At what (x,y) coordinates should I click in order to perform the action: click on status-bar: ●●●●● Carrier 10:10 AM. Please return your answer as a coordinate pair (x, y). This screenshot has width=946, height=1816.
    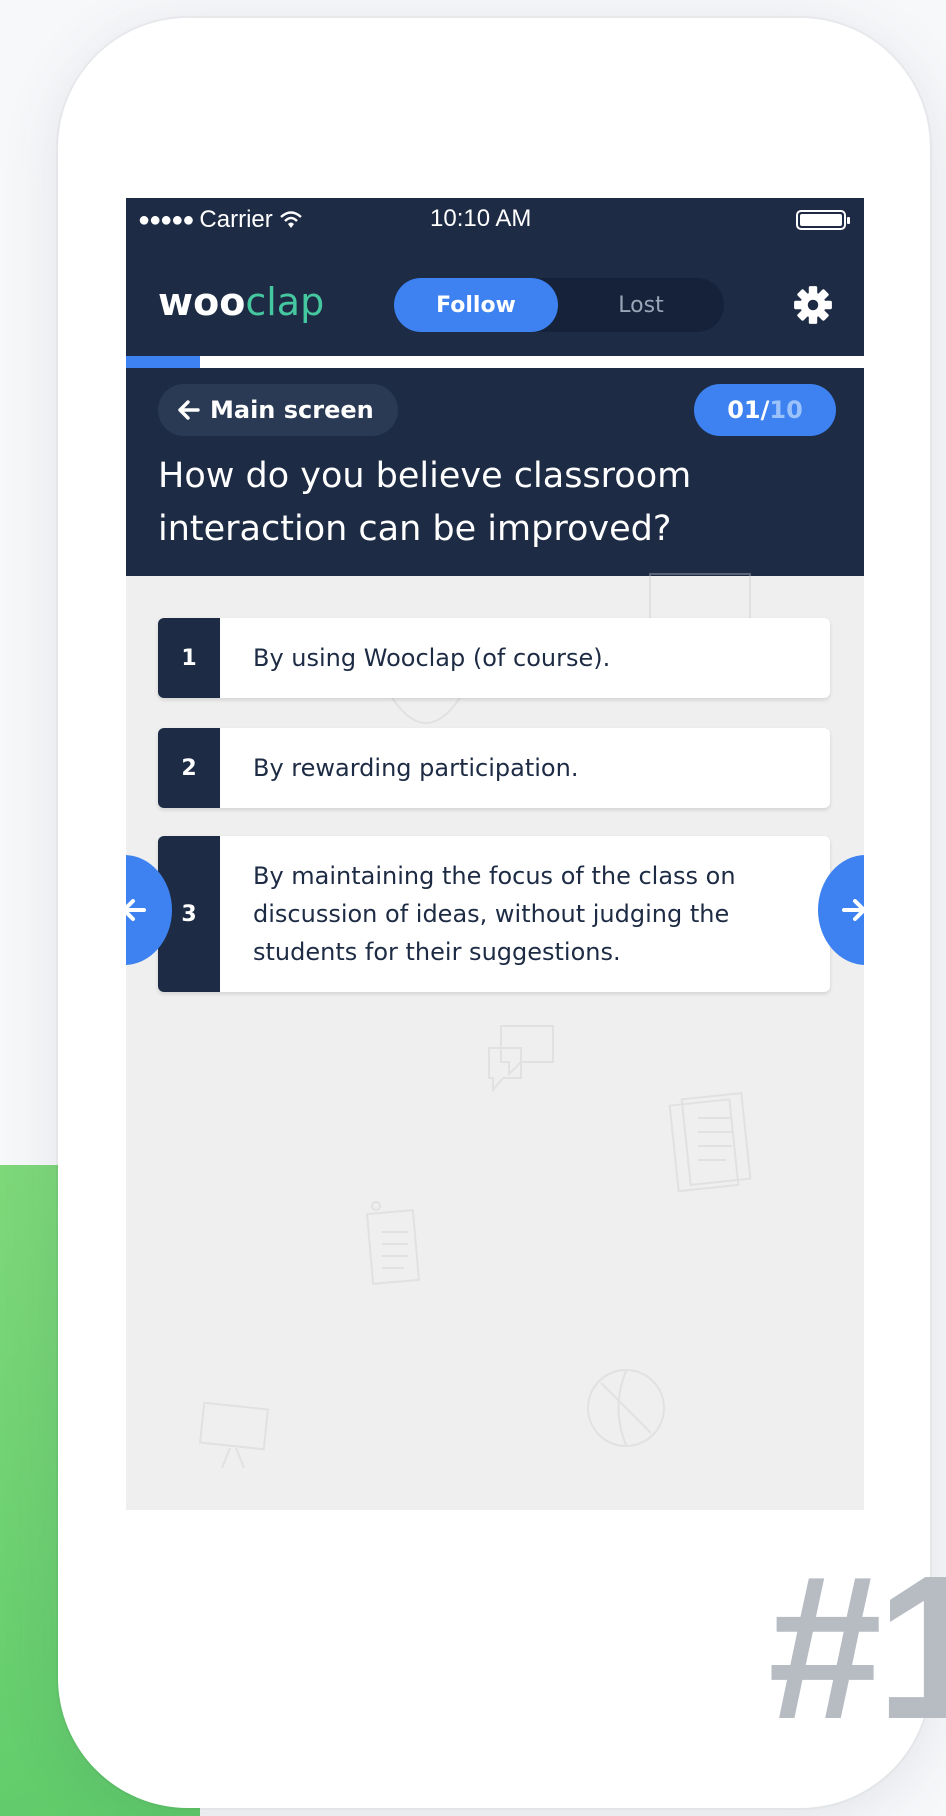
    Looking at the image, I should click on (495, 219).